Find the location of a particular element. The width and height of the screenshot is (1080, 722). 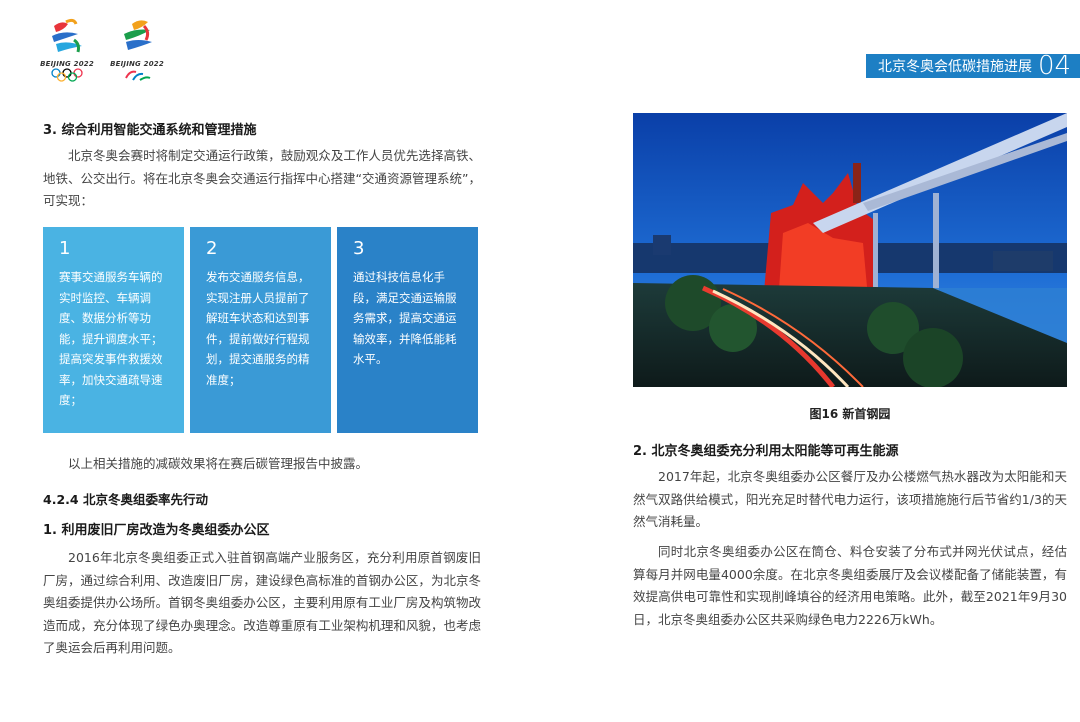

feature-box-3: 3 通过科技信息化手段，满足交通运输服务需求，提高交通运输效率，并降低能耗水平。 is located at coordinates (407, 330).